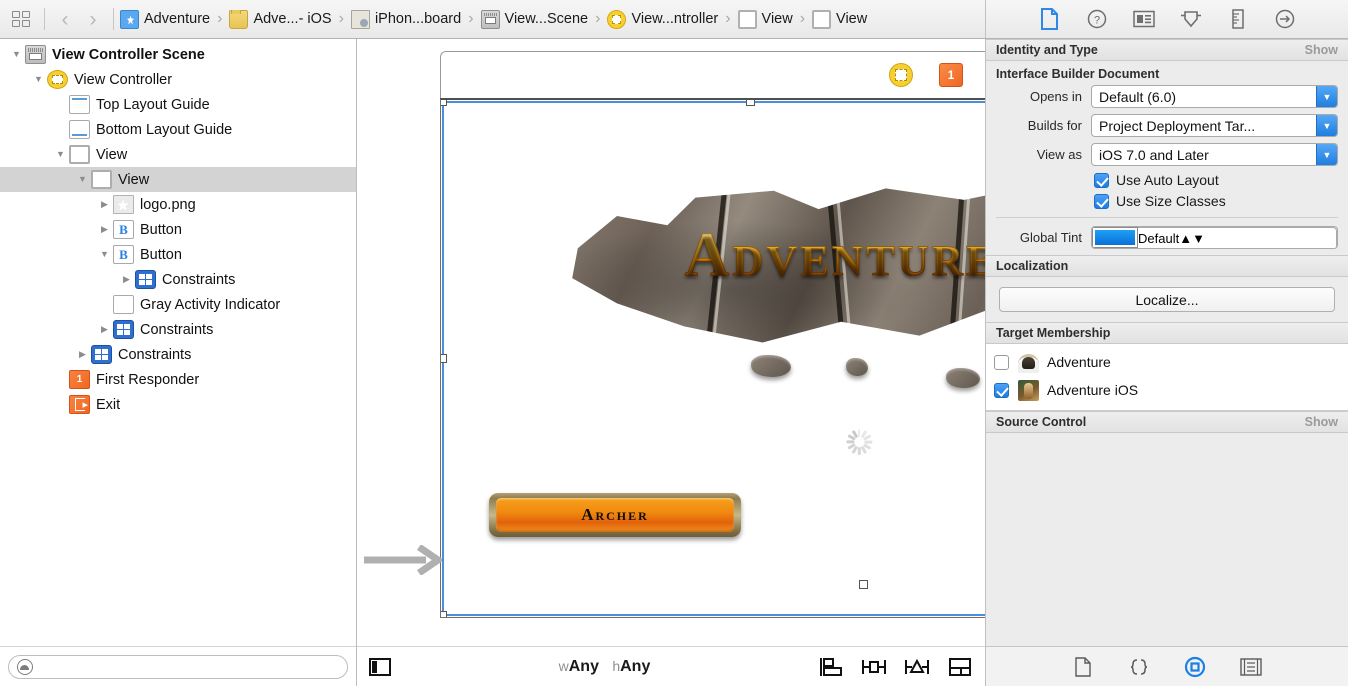 The image size is (1348, 686). What do you see at coordinates (1214, 125) in the screenshot?
I see `builds-for-popup: Project Deployment Tar... ▼` at bounding box center [1214, 125].